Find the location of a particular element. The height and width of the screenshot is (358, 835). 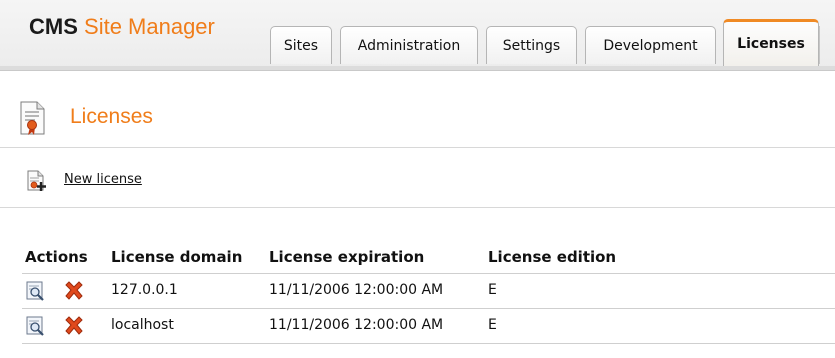

column-header-edition: License edition is located at coordinates (552, 257).